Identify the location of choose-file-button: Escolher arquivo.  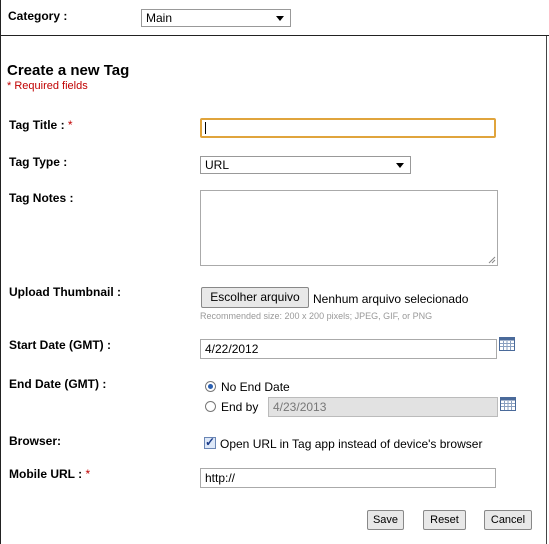
(255, 297).